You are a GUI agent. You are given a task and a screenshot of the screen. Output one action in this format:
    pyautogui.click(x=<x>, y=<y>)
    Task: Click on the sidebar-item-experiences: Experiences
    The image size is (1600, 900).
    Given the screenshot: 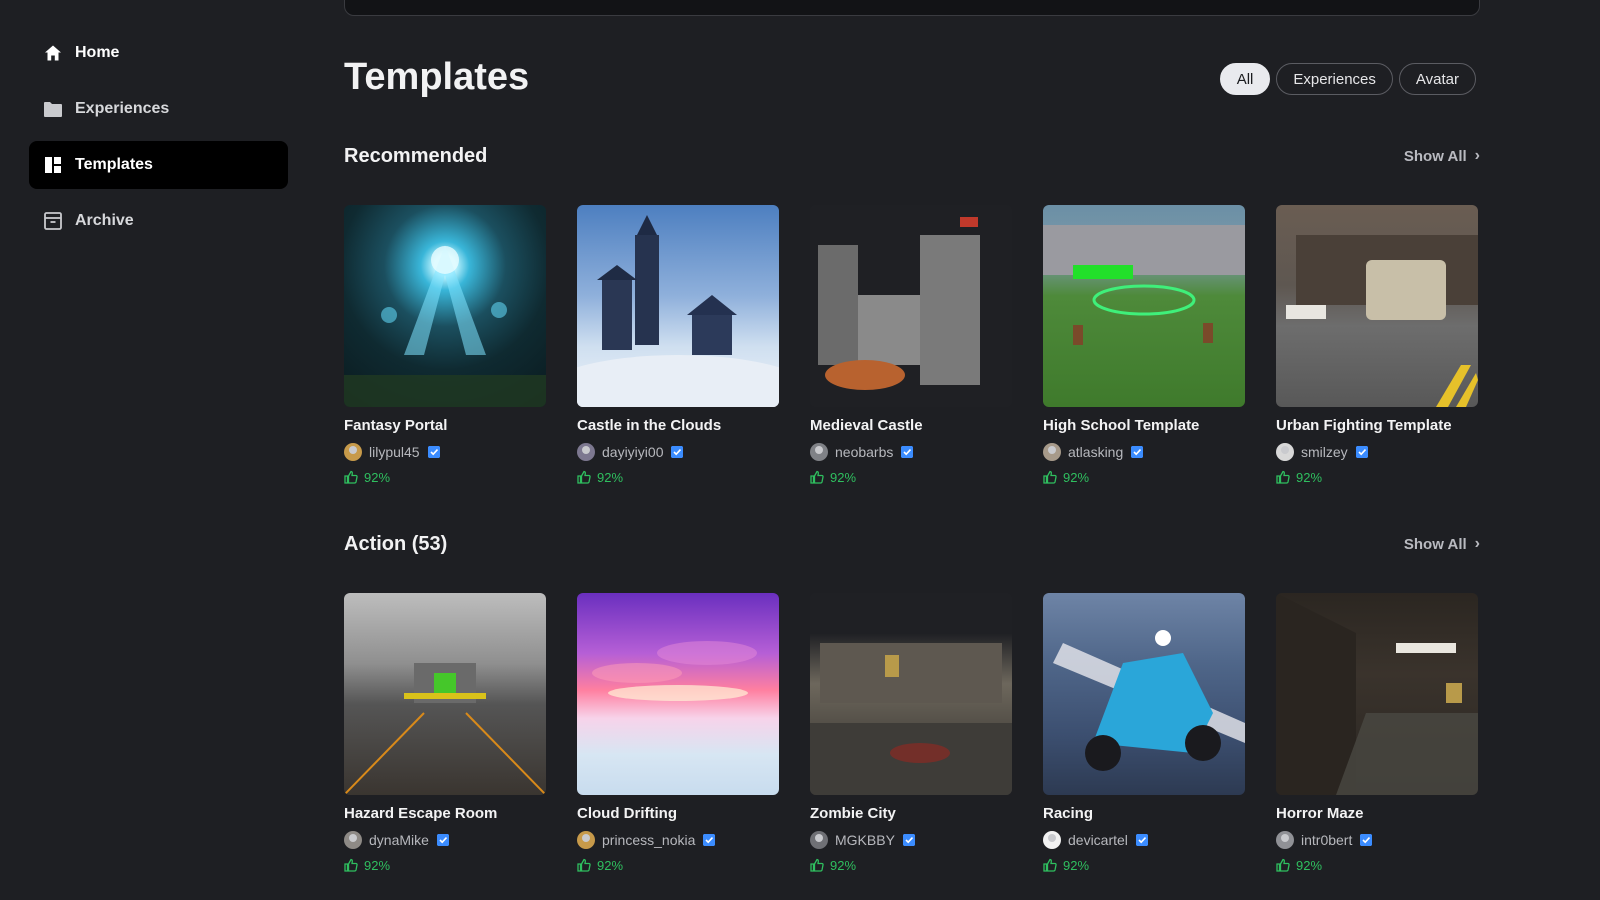 What is the action you would take?
    pyautogui.click(x=158, y=109)
    